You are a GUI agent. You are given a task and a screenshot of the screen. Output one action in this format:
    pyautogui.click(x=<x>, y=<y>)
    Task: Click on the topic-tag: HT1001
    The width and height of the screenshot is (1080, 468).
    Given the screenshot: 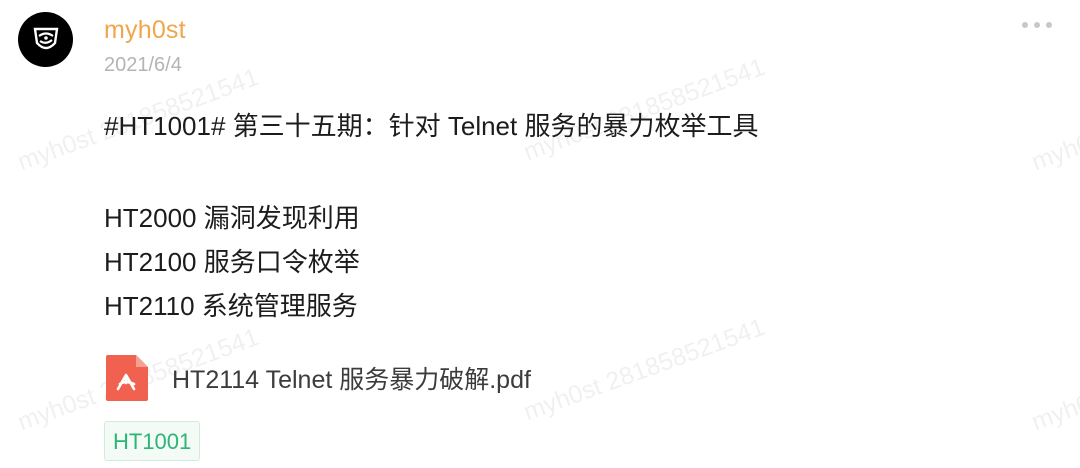 What is the action you would take?
    pyautogui.click(x=152, y=441)
    